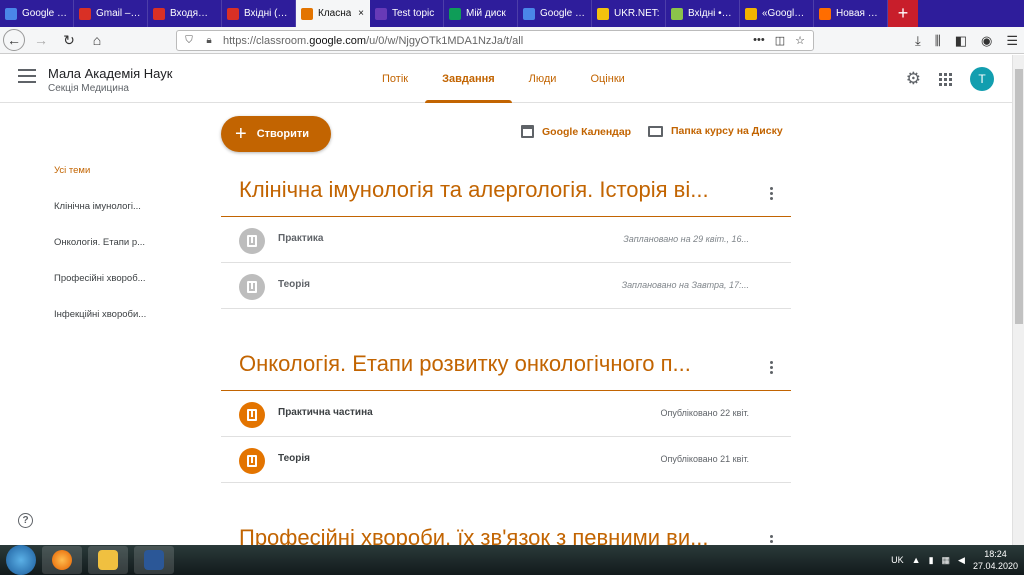 The width and height of the screenshot is (1024, 575). I want to click on browser-tab: Вхідні (3 1, so click(259, 13).